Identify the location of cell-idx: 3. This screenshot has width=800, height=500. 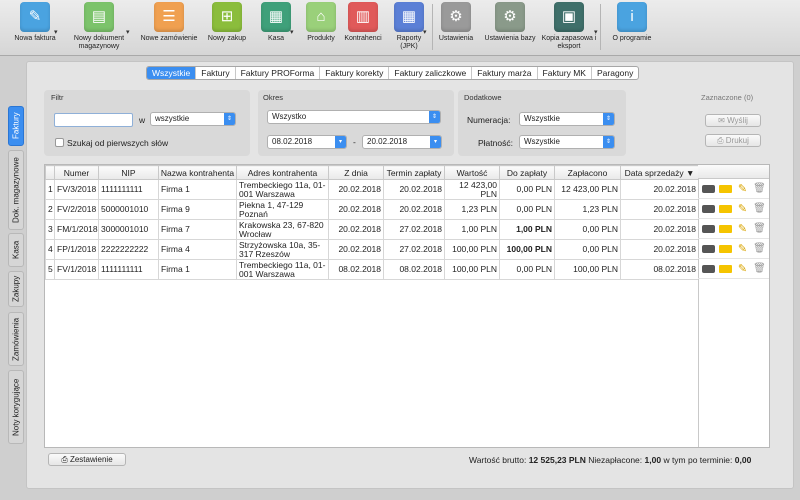
(50, 229).